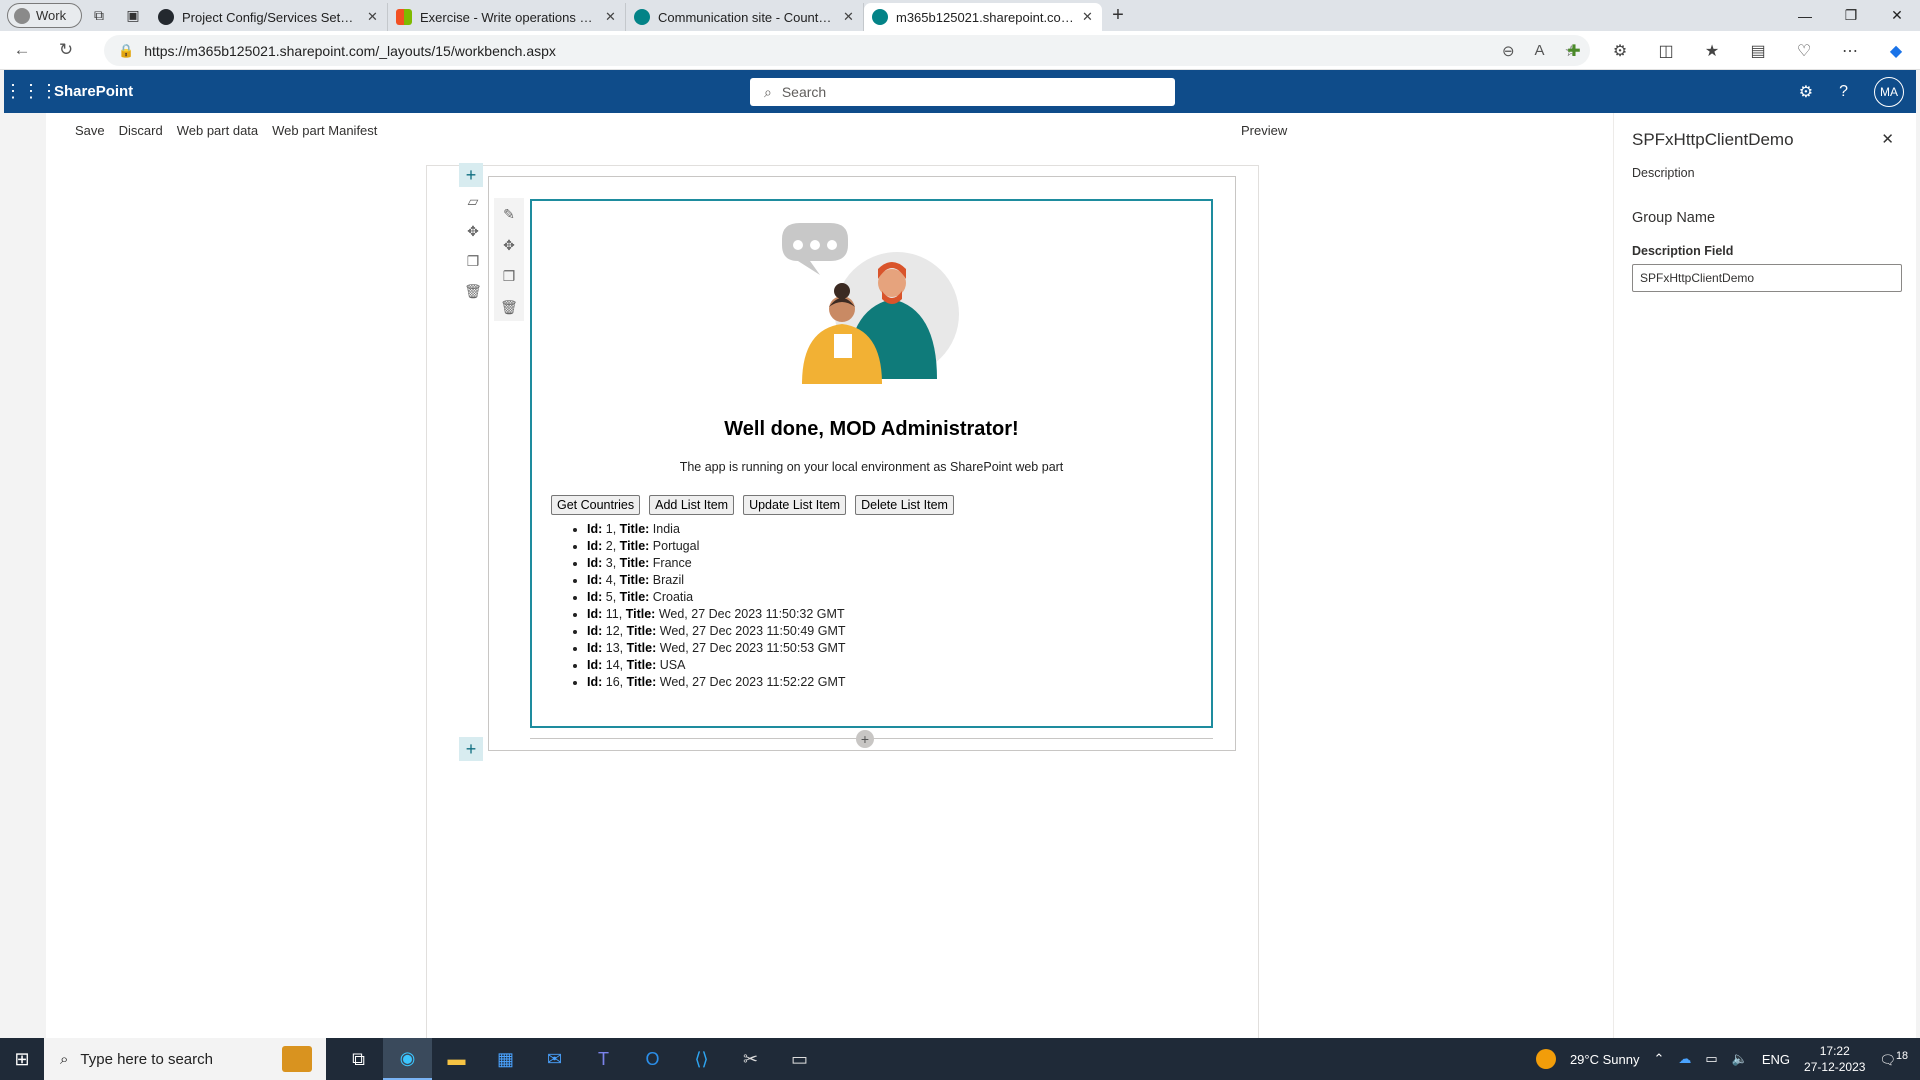 The width and height of the screenshot is (1920, 1080). Describe the element at coordinates (554, 1059) in the screenshot. I see `mail-icon: ✉` at that location.